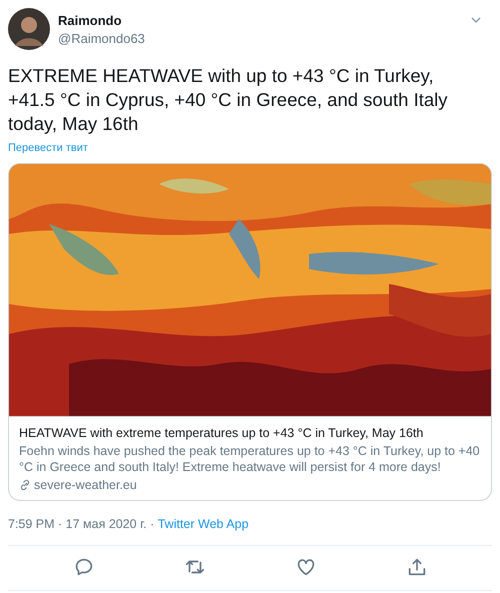  What do you see at coordinates (82, 524) in the screenshot?
I see `timestamp: 7:59 PM · 17 мая 2020 г. ·` at bounding box center [82, 524].